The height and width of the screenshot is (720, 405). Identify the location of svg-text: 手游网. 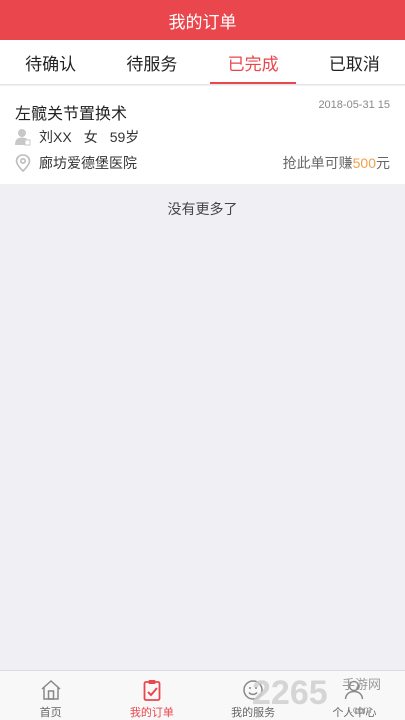
(361, 684).